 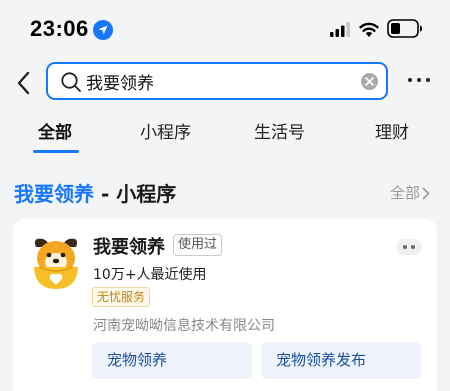 What do you see at coordinates (419, 80) in the screenshot?
I see `more-icon` at bounding box center [419, 80].